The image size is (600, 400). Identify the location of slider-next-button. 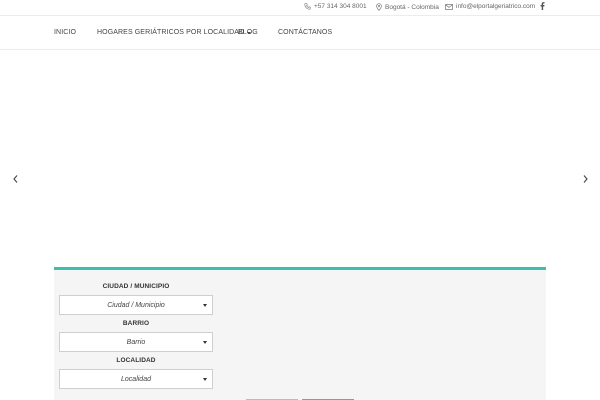
(585, 179).